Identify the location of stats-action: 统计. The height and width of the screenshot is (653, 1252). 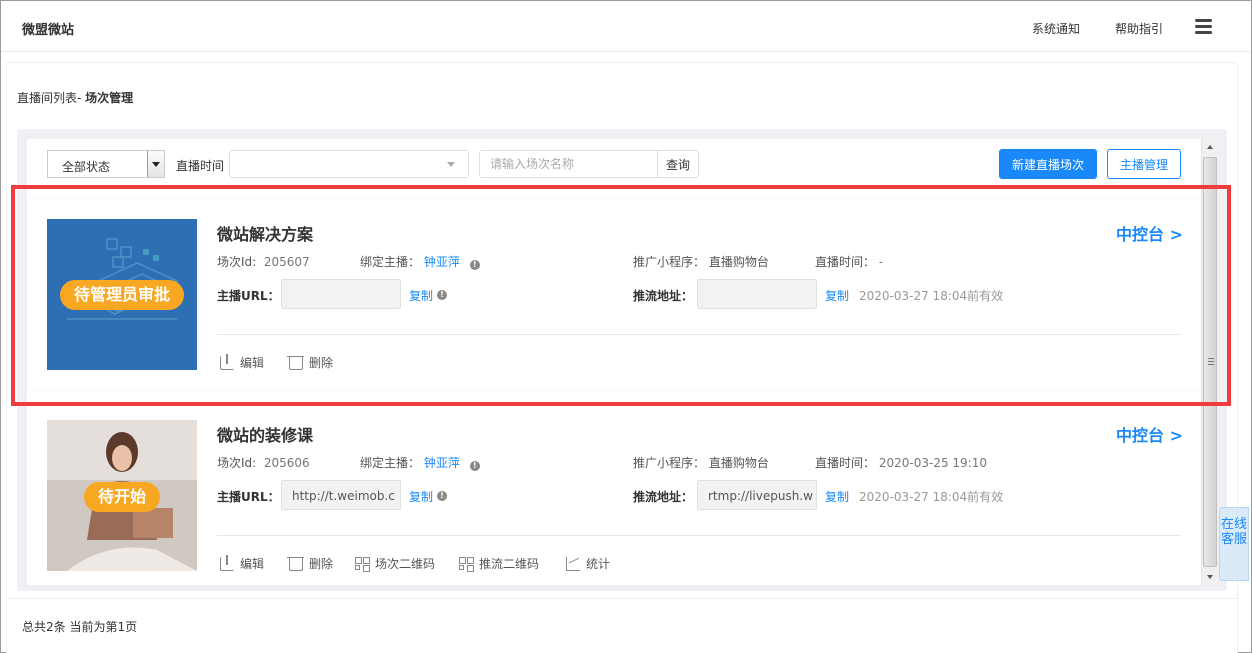
(588, 563).